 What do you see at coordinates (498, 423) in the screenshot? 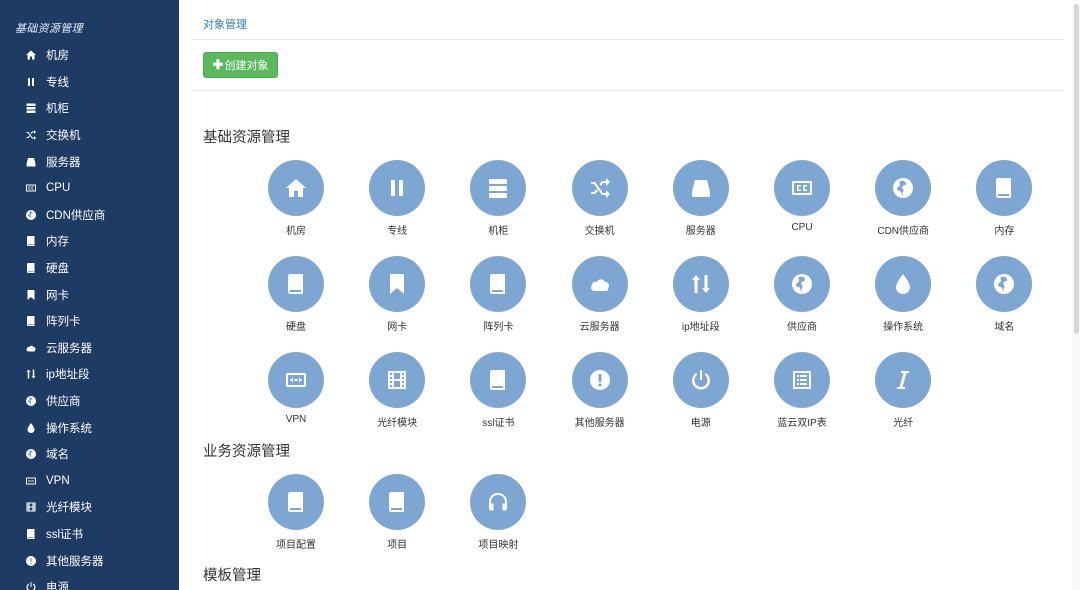
I see `resource-tile-label: ssl证书` at bounding box center [498, 423].